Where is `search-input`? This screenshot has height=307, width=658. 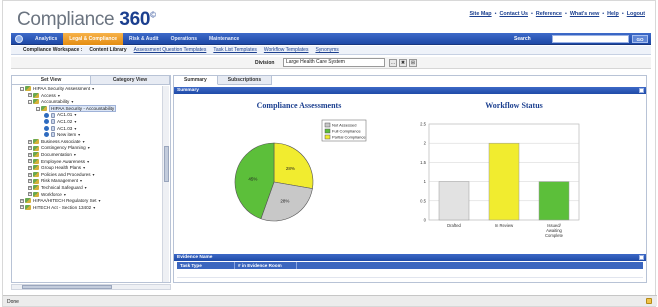
search-input is located at coordinates (590, 39).